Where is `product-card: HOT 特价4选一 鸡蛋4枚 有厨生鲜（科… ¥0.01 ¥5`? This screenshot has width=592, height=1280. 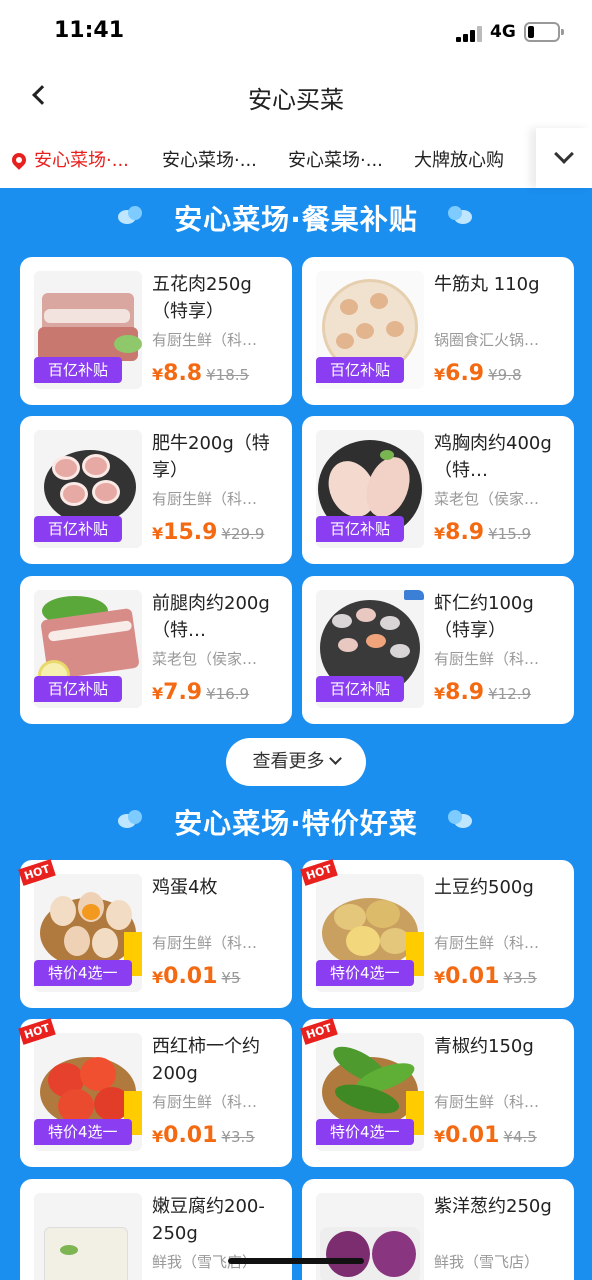 product-card: HOT 特价4选一 鸡蛋4枚 有厨生鲜（科… ¥0.01 ¥5 is located at coordinates (155, 933).